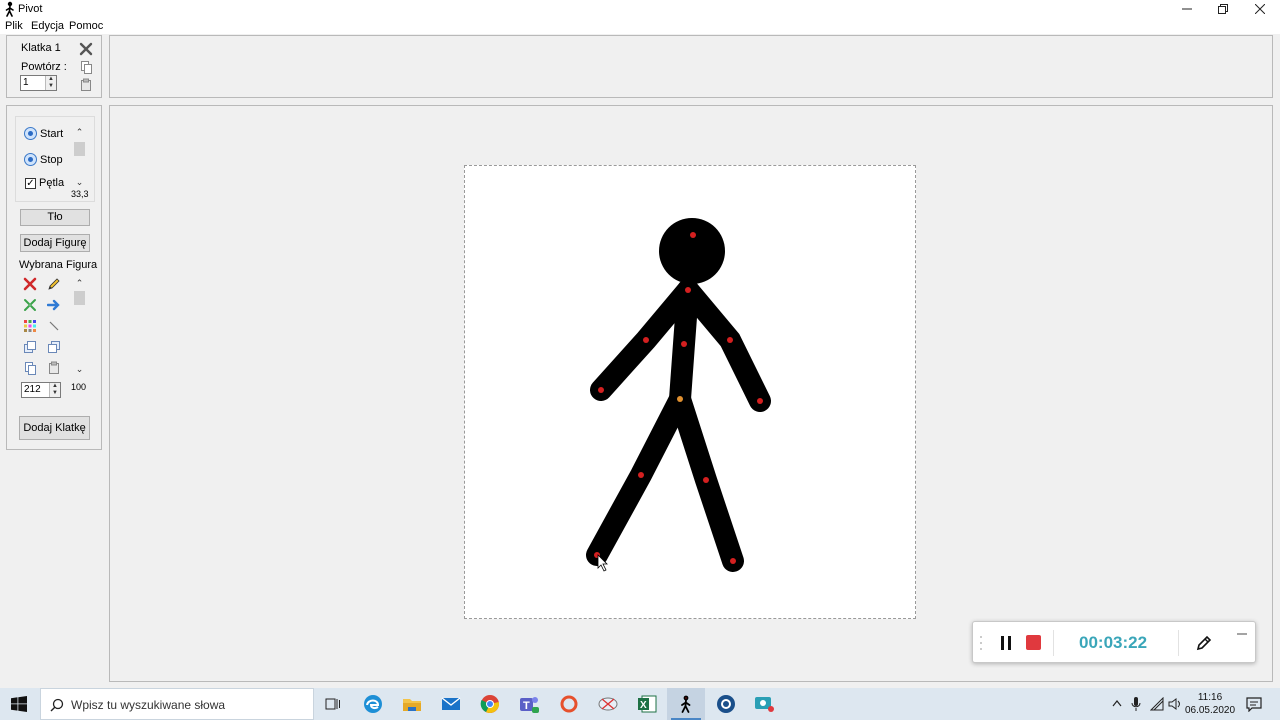 The width and height of the screenshot is (1280, 720). I want to click on figure-size-stepper: 212 ▲ ▼, so click(41, 390).